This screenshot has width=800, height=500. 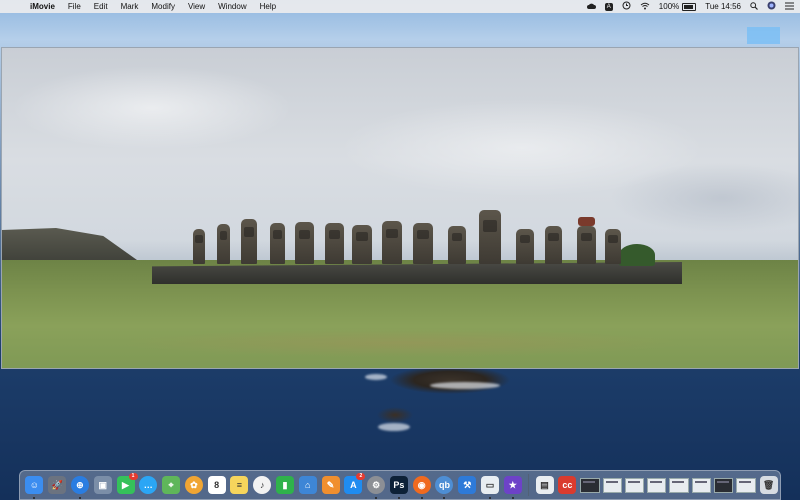 I want to click on firefox-icon: ◉, so click(x=421, y=487).